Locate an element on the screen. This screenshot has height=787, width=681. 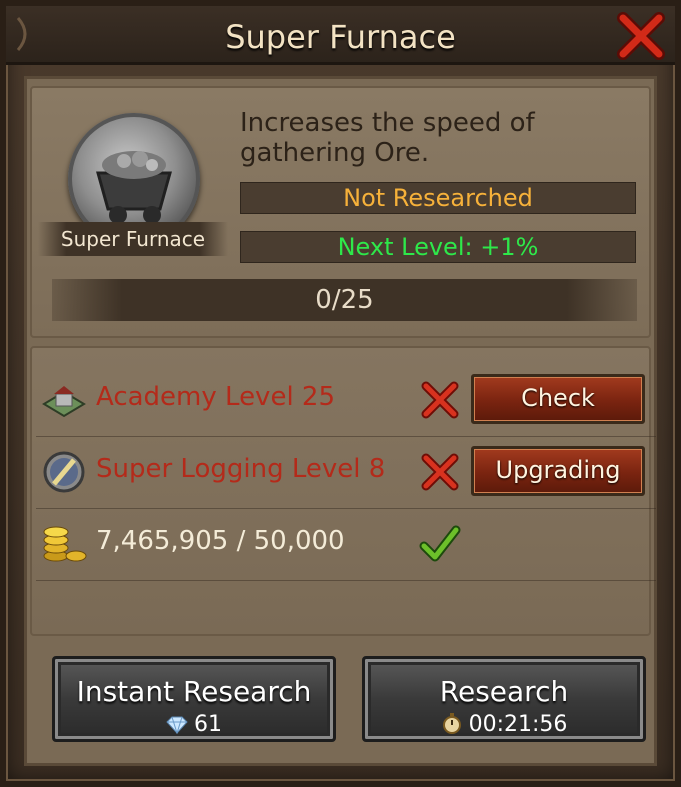
research-time: 00:21:56 is located at coordinates (504, 724).